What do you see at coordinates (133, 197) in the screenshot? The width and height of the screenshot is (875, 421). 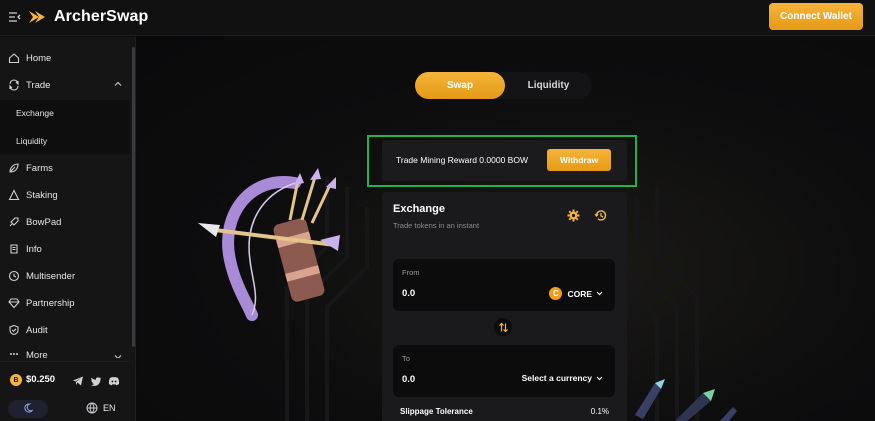 I see `sidebar-scrollbar` at bounding box center [133, 197].